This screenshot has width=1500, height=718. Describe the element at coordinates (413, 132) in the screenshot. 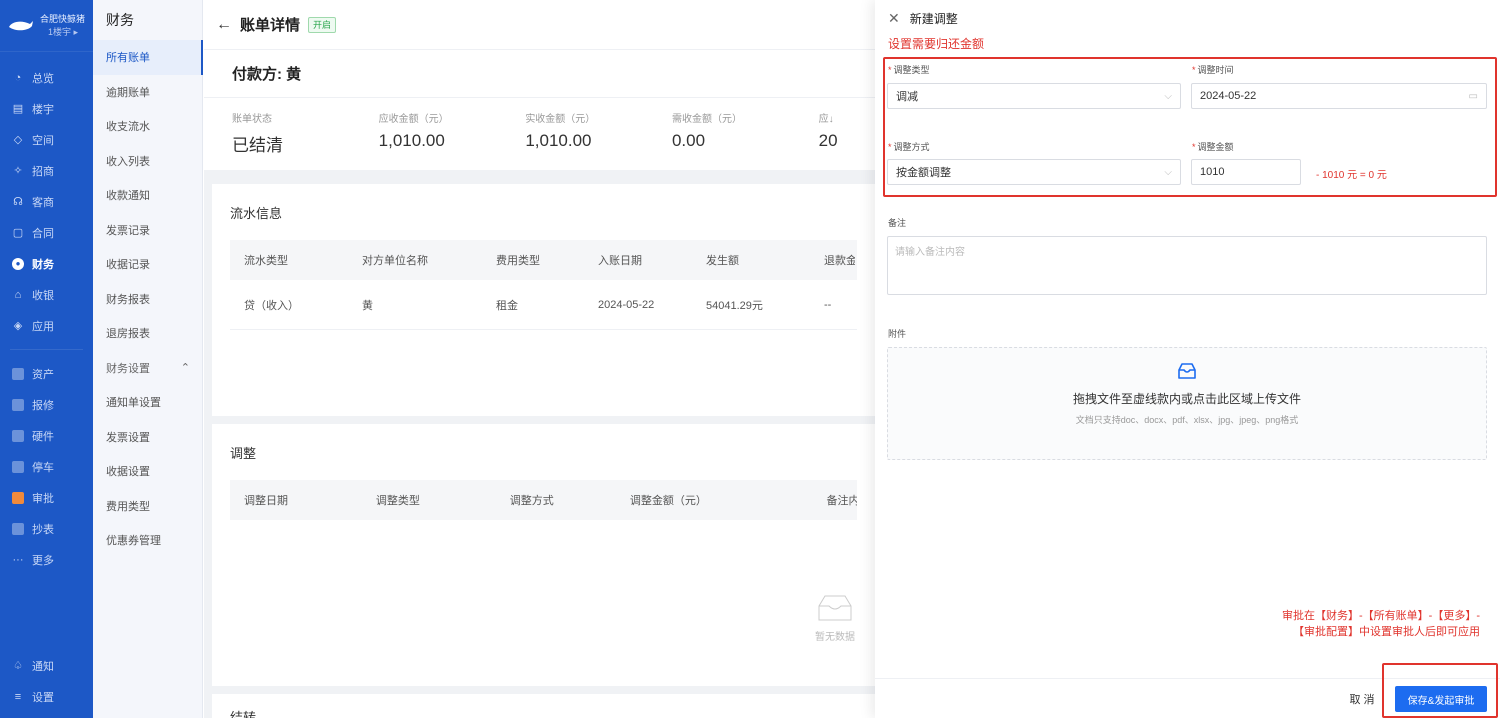

I see `stat-receivable: 应收金额（元） 1,010.00` at that location.